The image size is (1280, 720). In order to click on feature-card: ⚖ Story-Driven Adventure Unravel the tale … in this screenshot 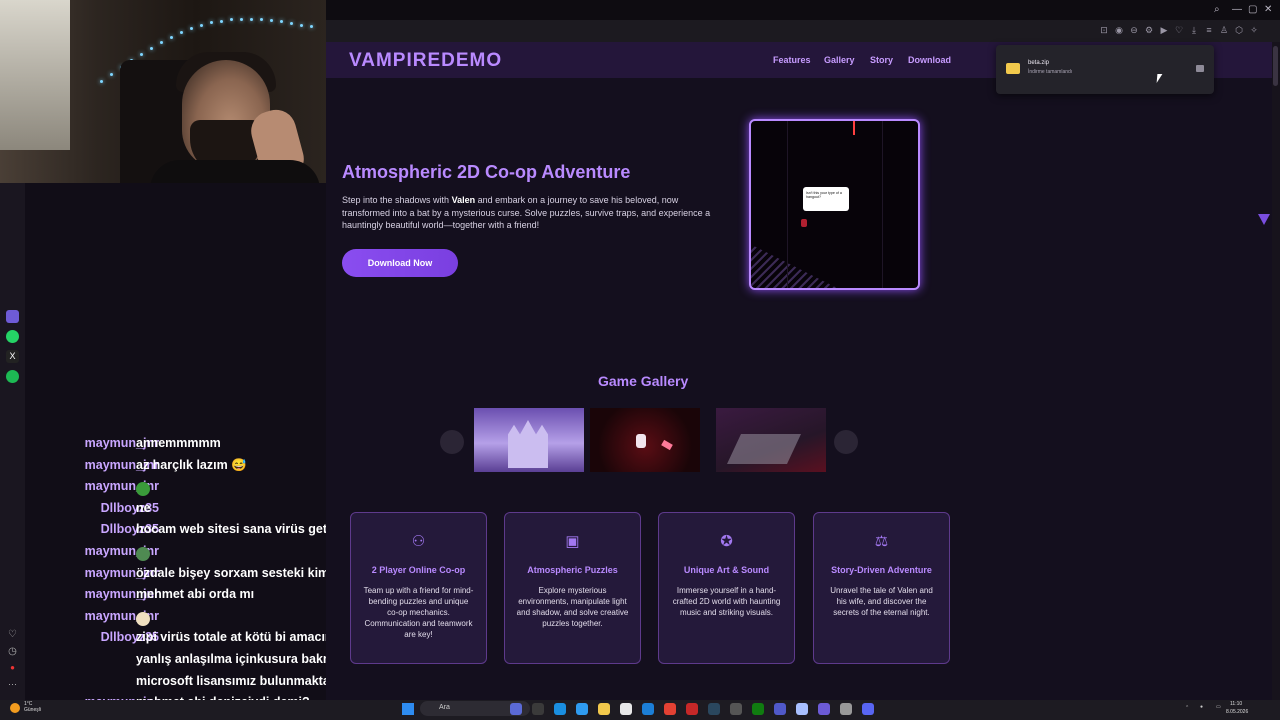, I will do `click(881, 588)`.